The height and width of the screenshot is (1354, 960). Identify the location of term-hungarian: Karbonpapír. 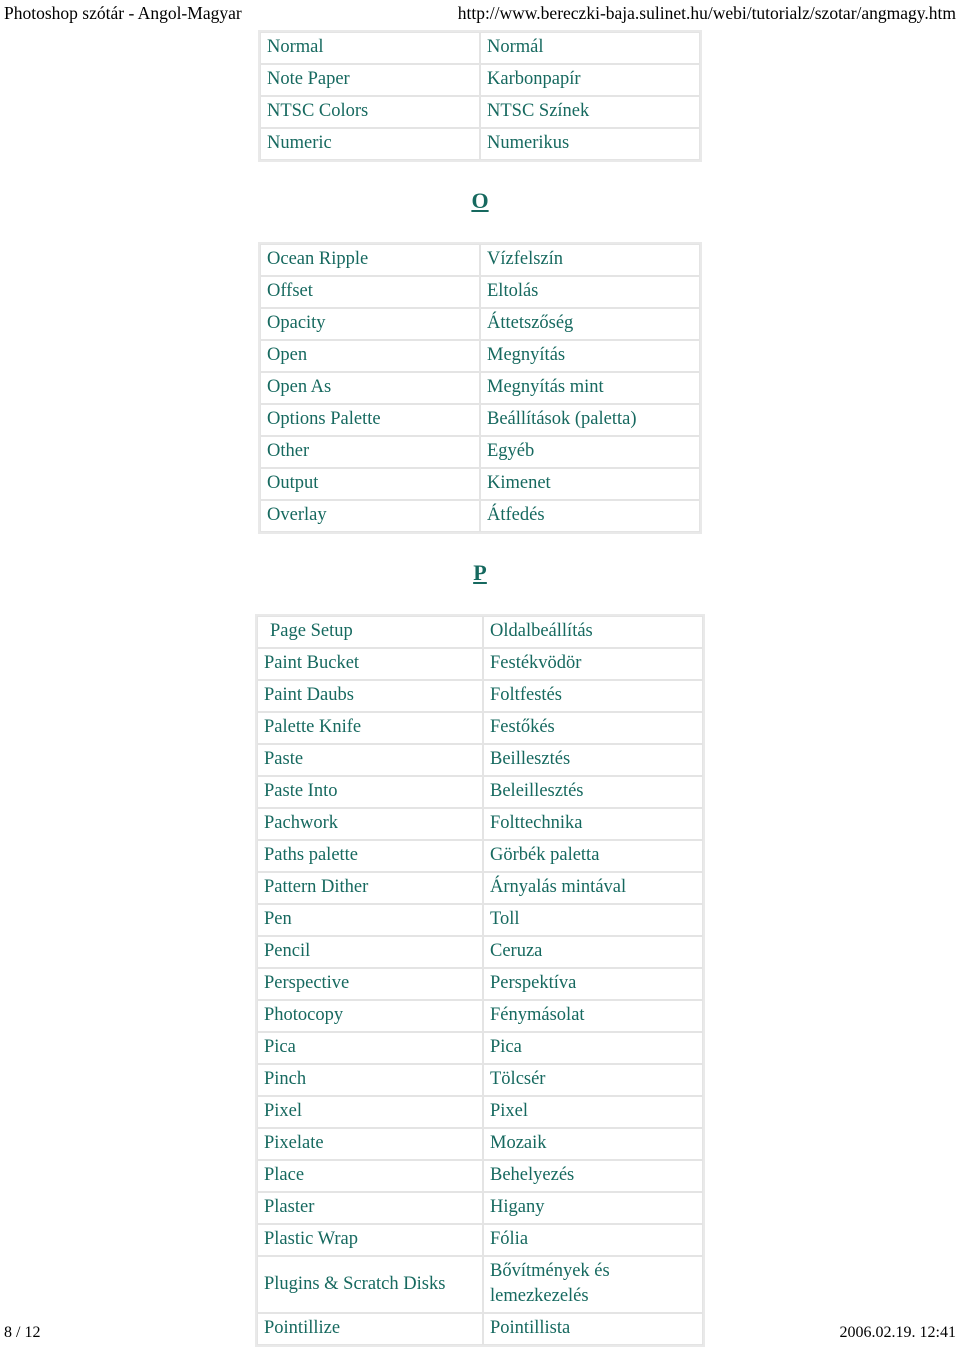
(590, 80).